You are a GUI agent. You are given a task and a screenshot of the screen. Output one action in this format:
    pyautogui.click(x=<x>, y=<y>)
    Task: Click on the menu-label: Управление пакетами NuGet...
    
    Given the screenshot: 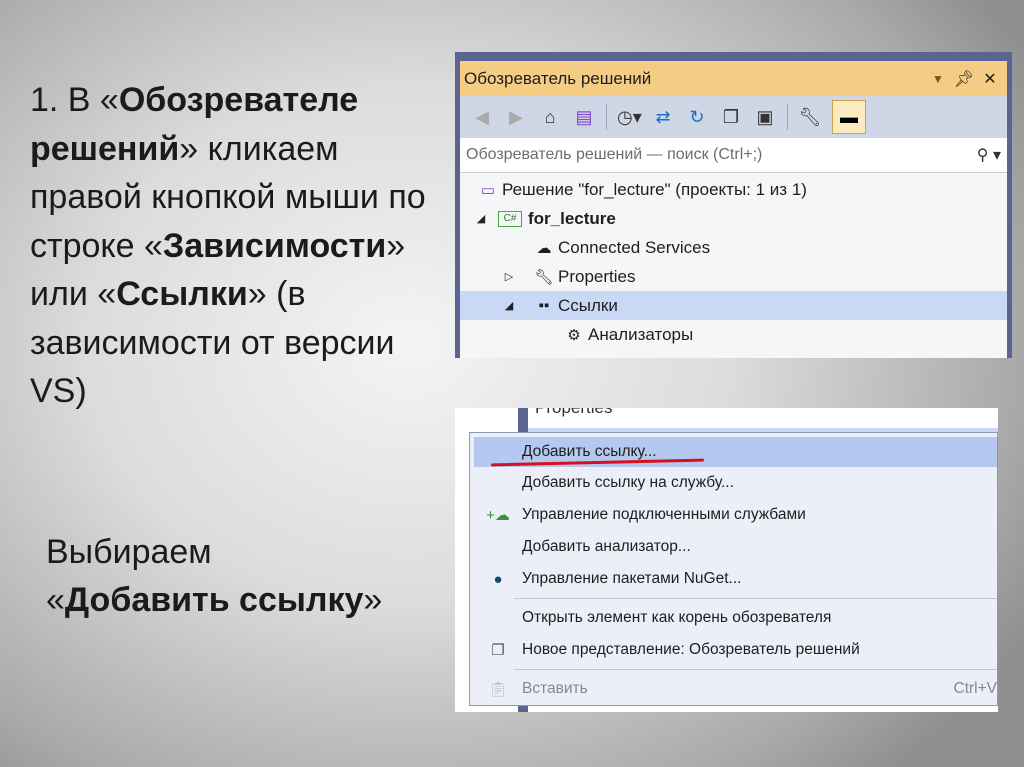 What is the action you would take?
    pyautogui.click(x=632, y=578)
    